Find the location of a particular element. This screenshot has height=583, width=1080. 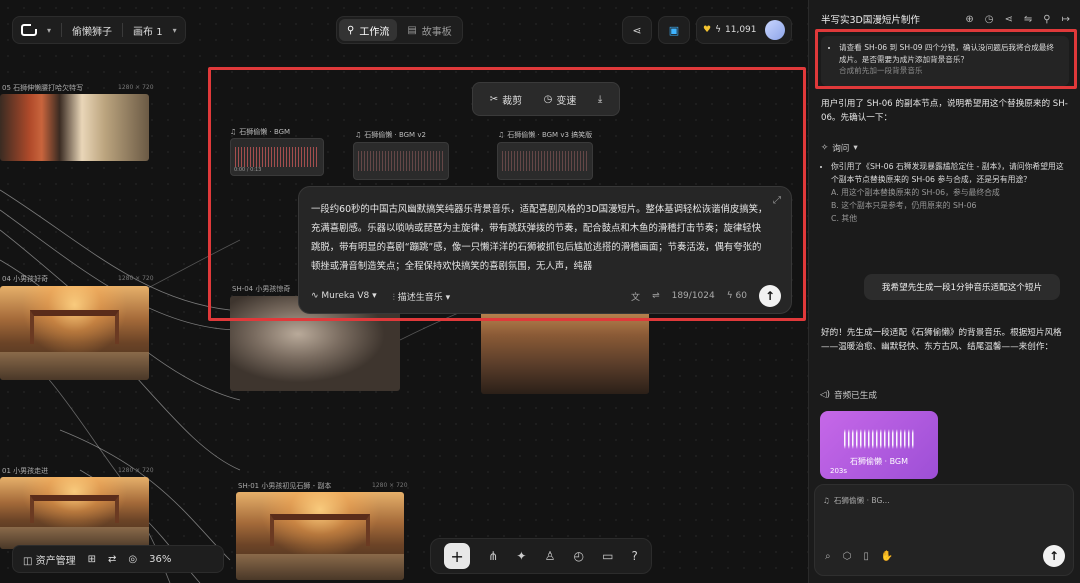

collapse-icon: ↦ is located at coordinates (1066, 19).